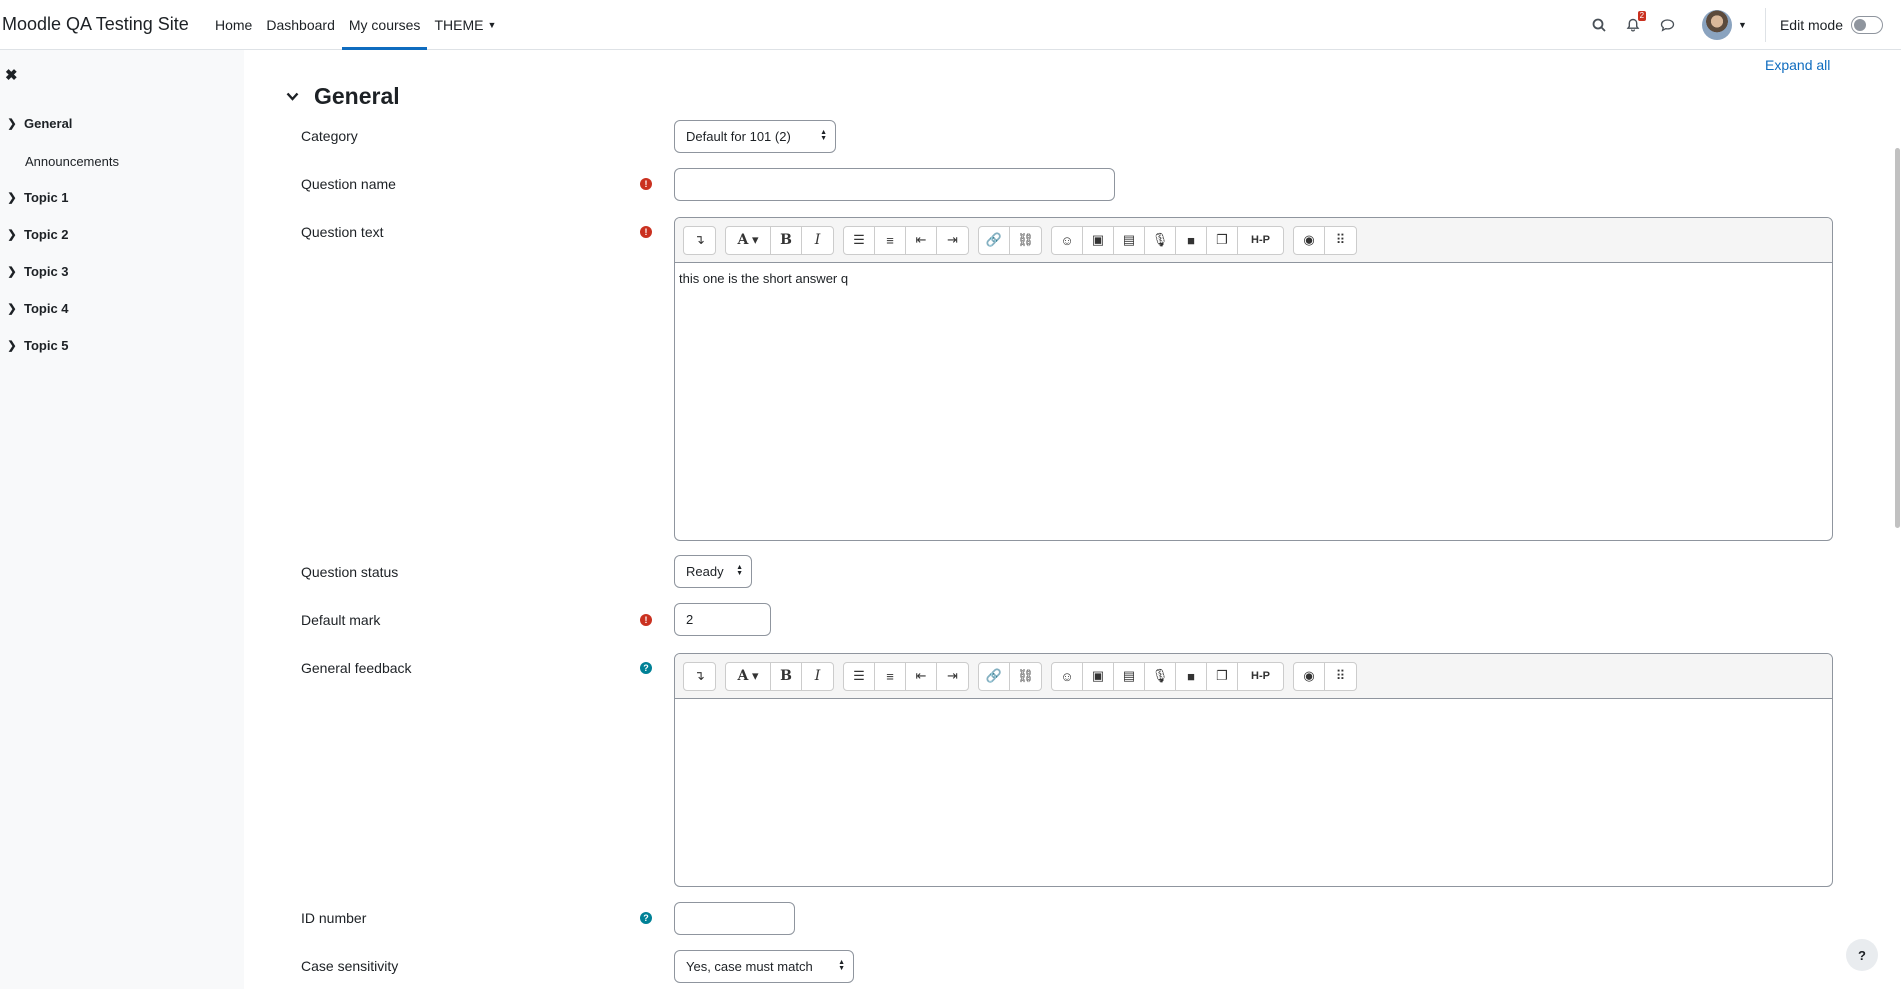  I want to click on toolbar-group: A ▾ B I, so click(779, 240).